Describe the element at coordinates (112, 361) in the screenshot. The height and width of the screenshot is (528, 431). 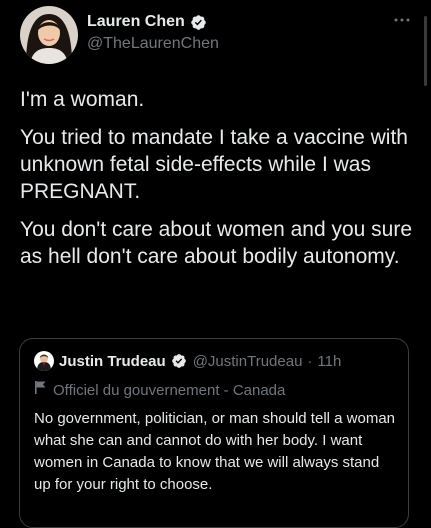
I see `quote-author-name: Justin Trudeau` at that location.